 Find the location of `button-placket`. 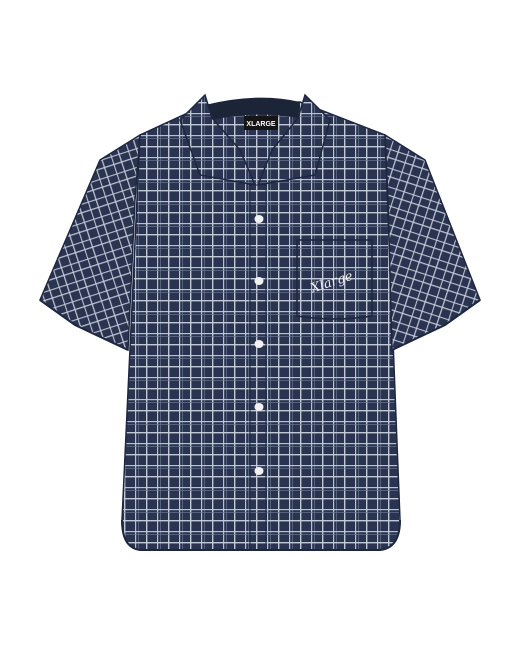

button-placket is located at coordinates (258, 367).